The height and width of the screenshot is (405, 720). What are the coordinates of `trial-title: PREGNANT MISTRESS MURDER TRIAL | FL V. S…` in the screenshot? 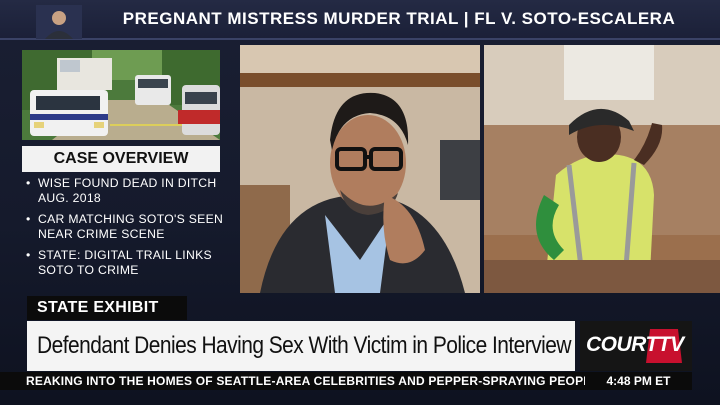 It's located at (399, 18).